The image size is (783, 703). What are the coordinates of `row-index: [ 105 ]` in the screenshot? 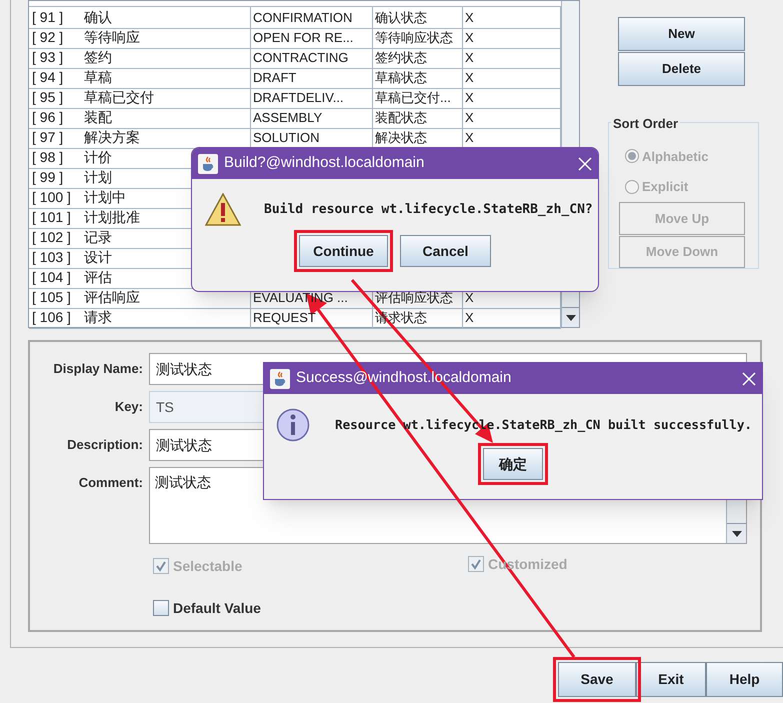 It's located at (52, 297).